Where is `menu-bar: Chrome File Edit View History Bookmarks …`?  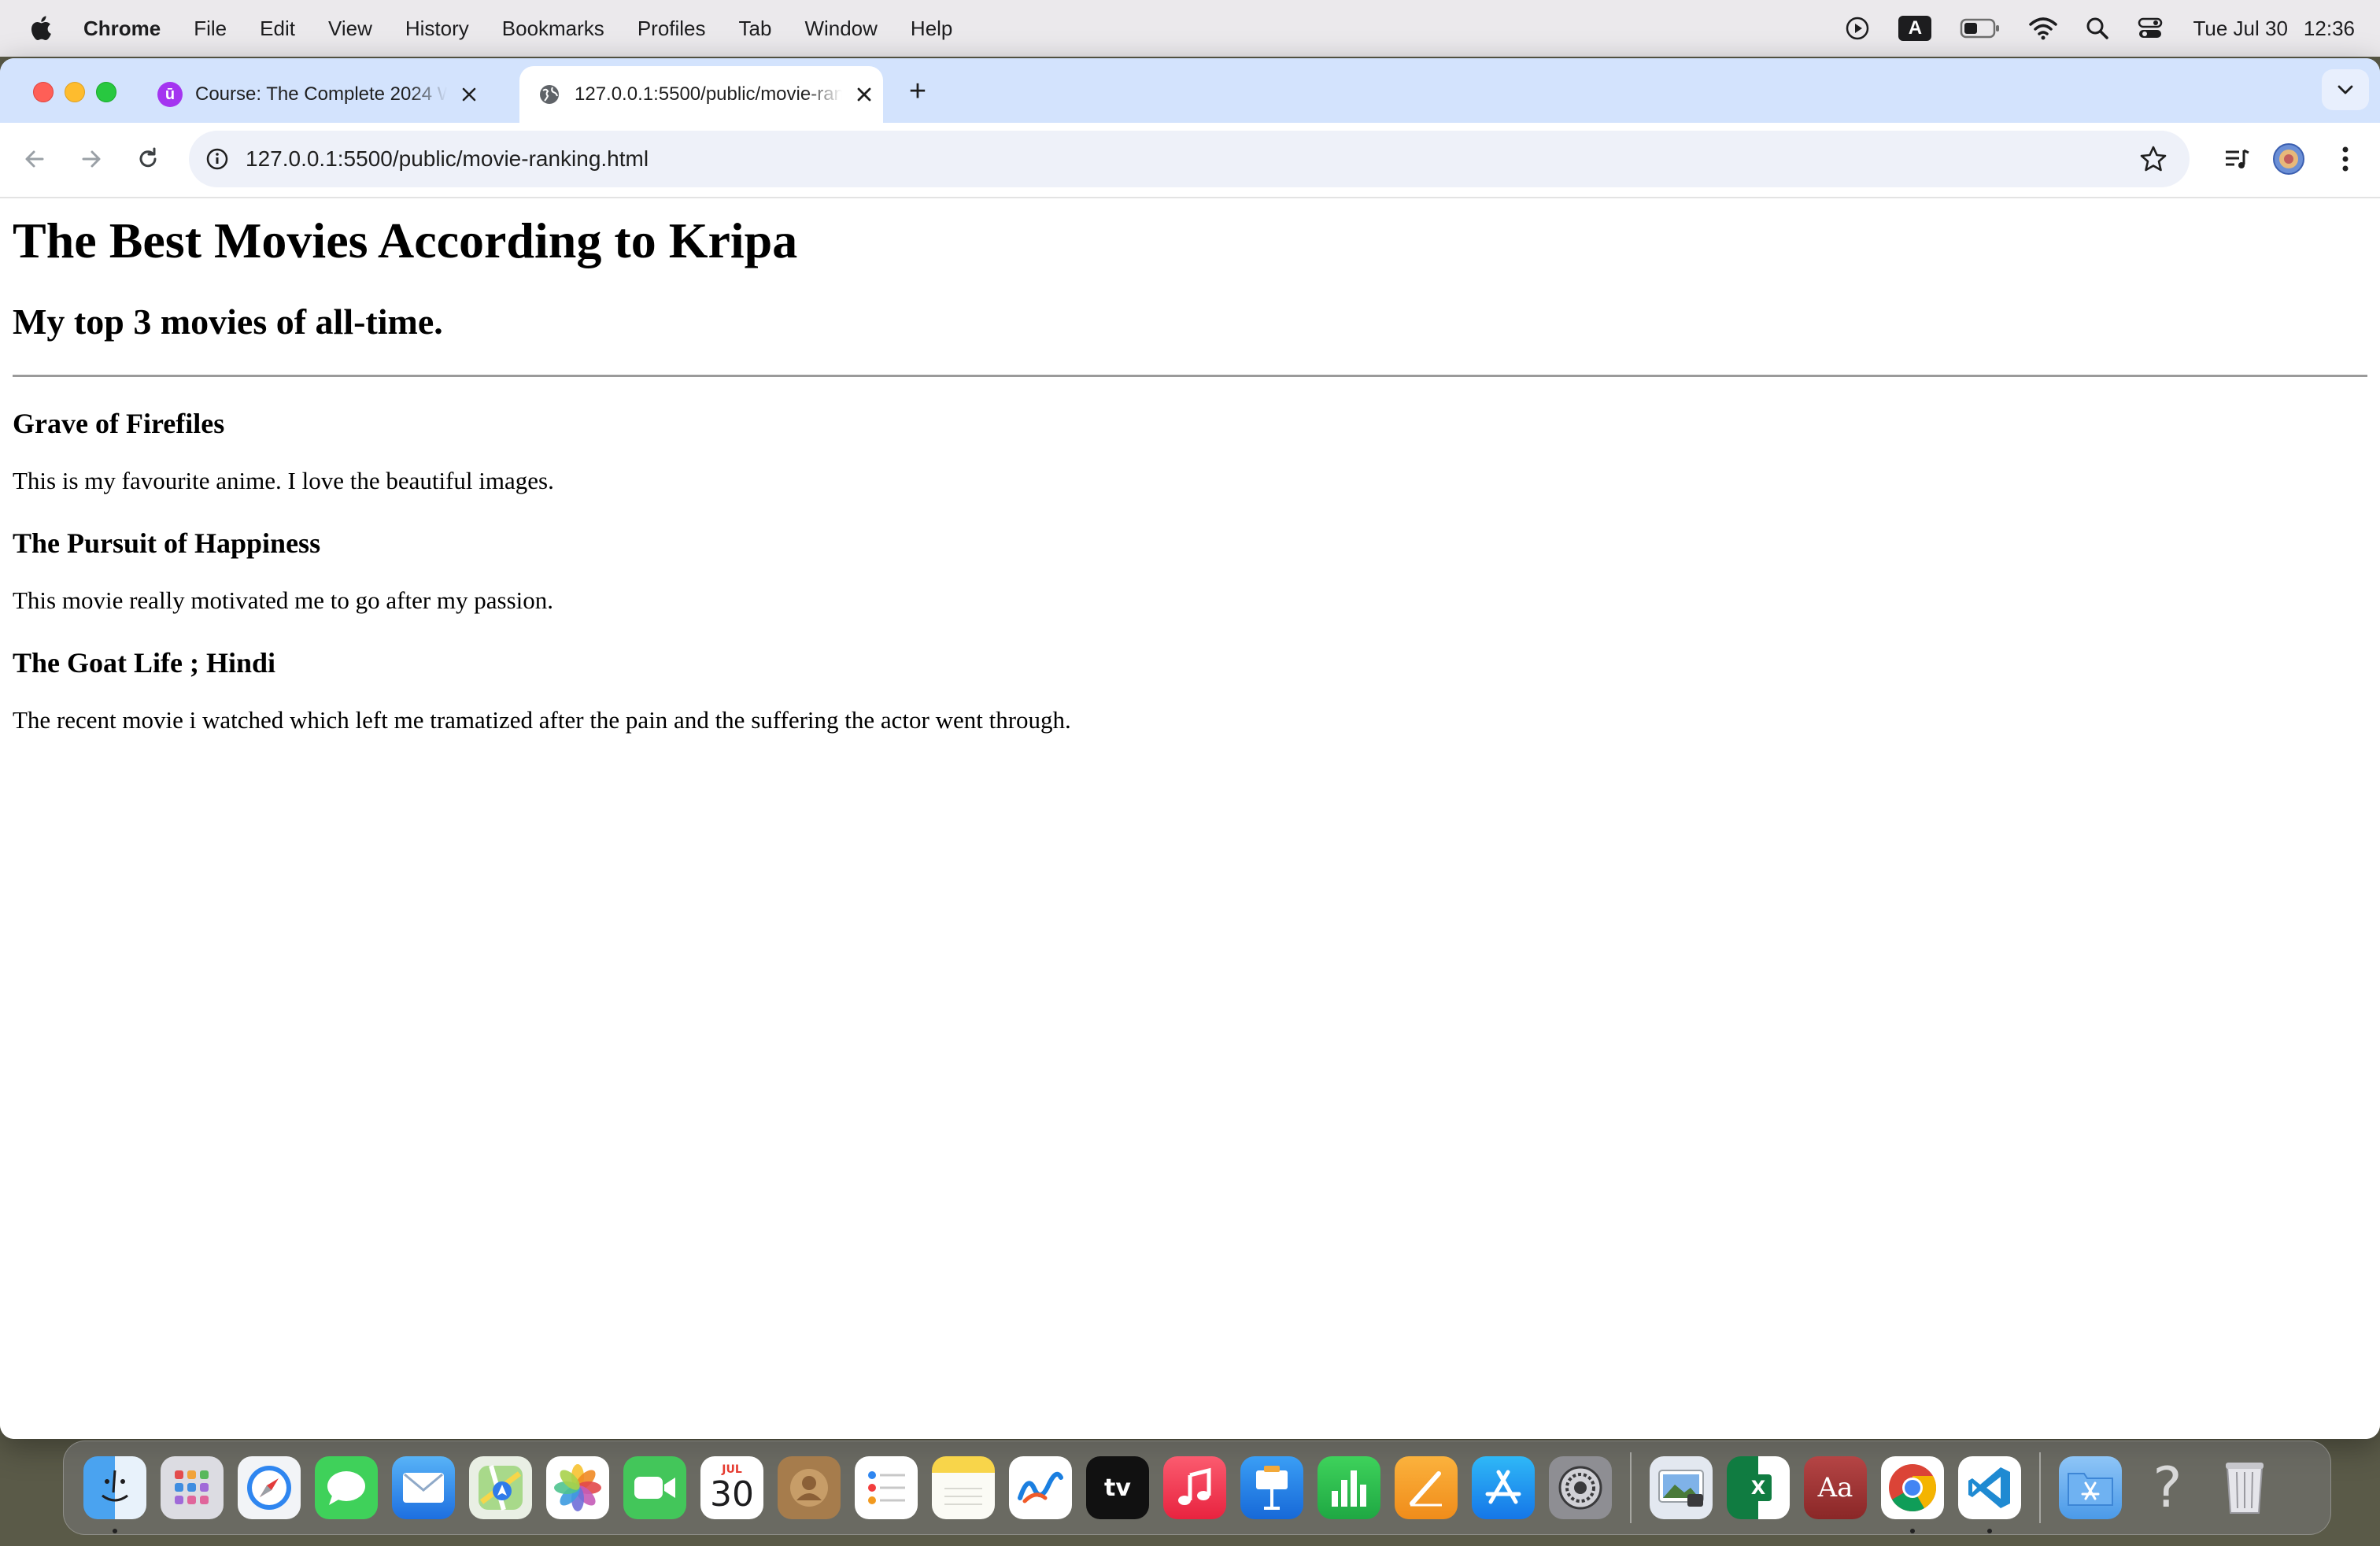 menu-bar: Chrome File Edit View History Bookmarks … is located at coordinates (1190, 28).